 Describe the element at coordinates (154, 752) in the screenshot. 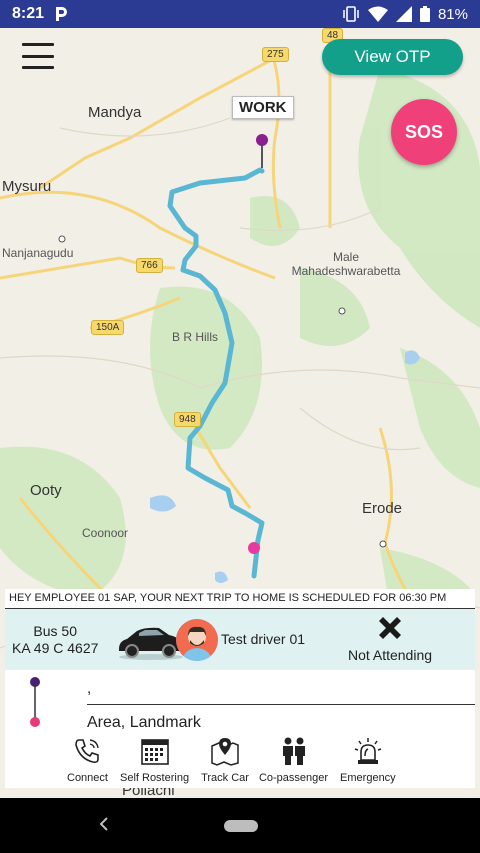

I see `calendar-icon` at that location.